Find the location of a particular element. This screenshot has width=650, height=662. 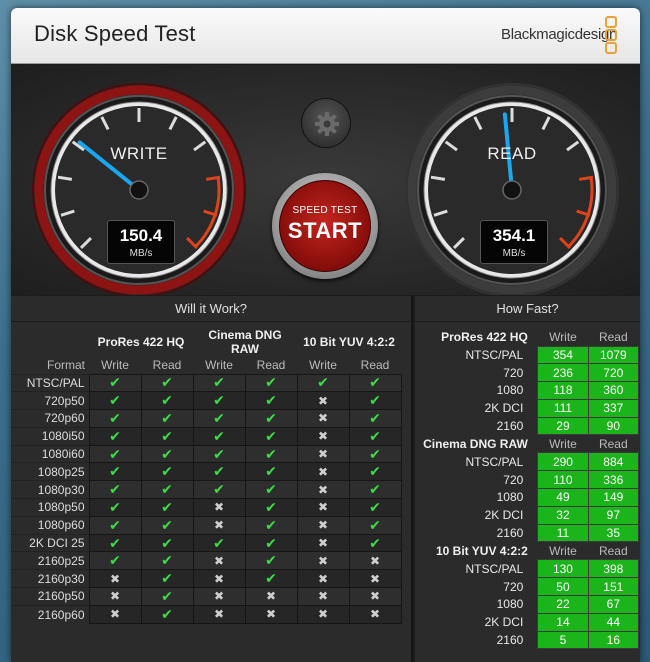

group-header-row: ProRes 422 HQ Write Read is located at coordinates (527, 337).